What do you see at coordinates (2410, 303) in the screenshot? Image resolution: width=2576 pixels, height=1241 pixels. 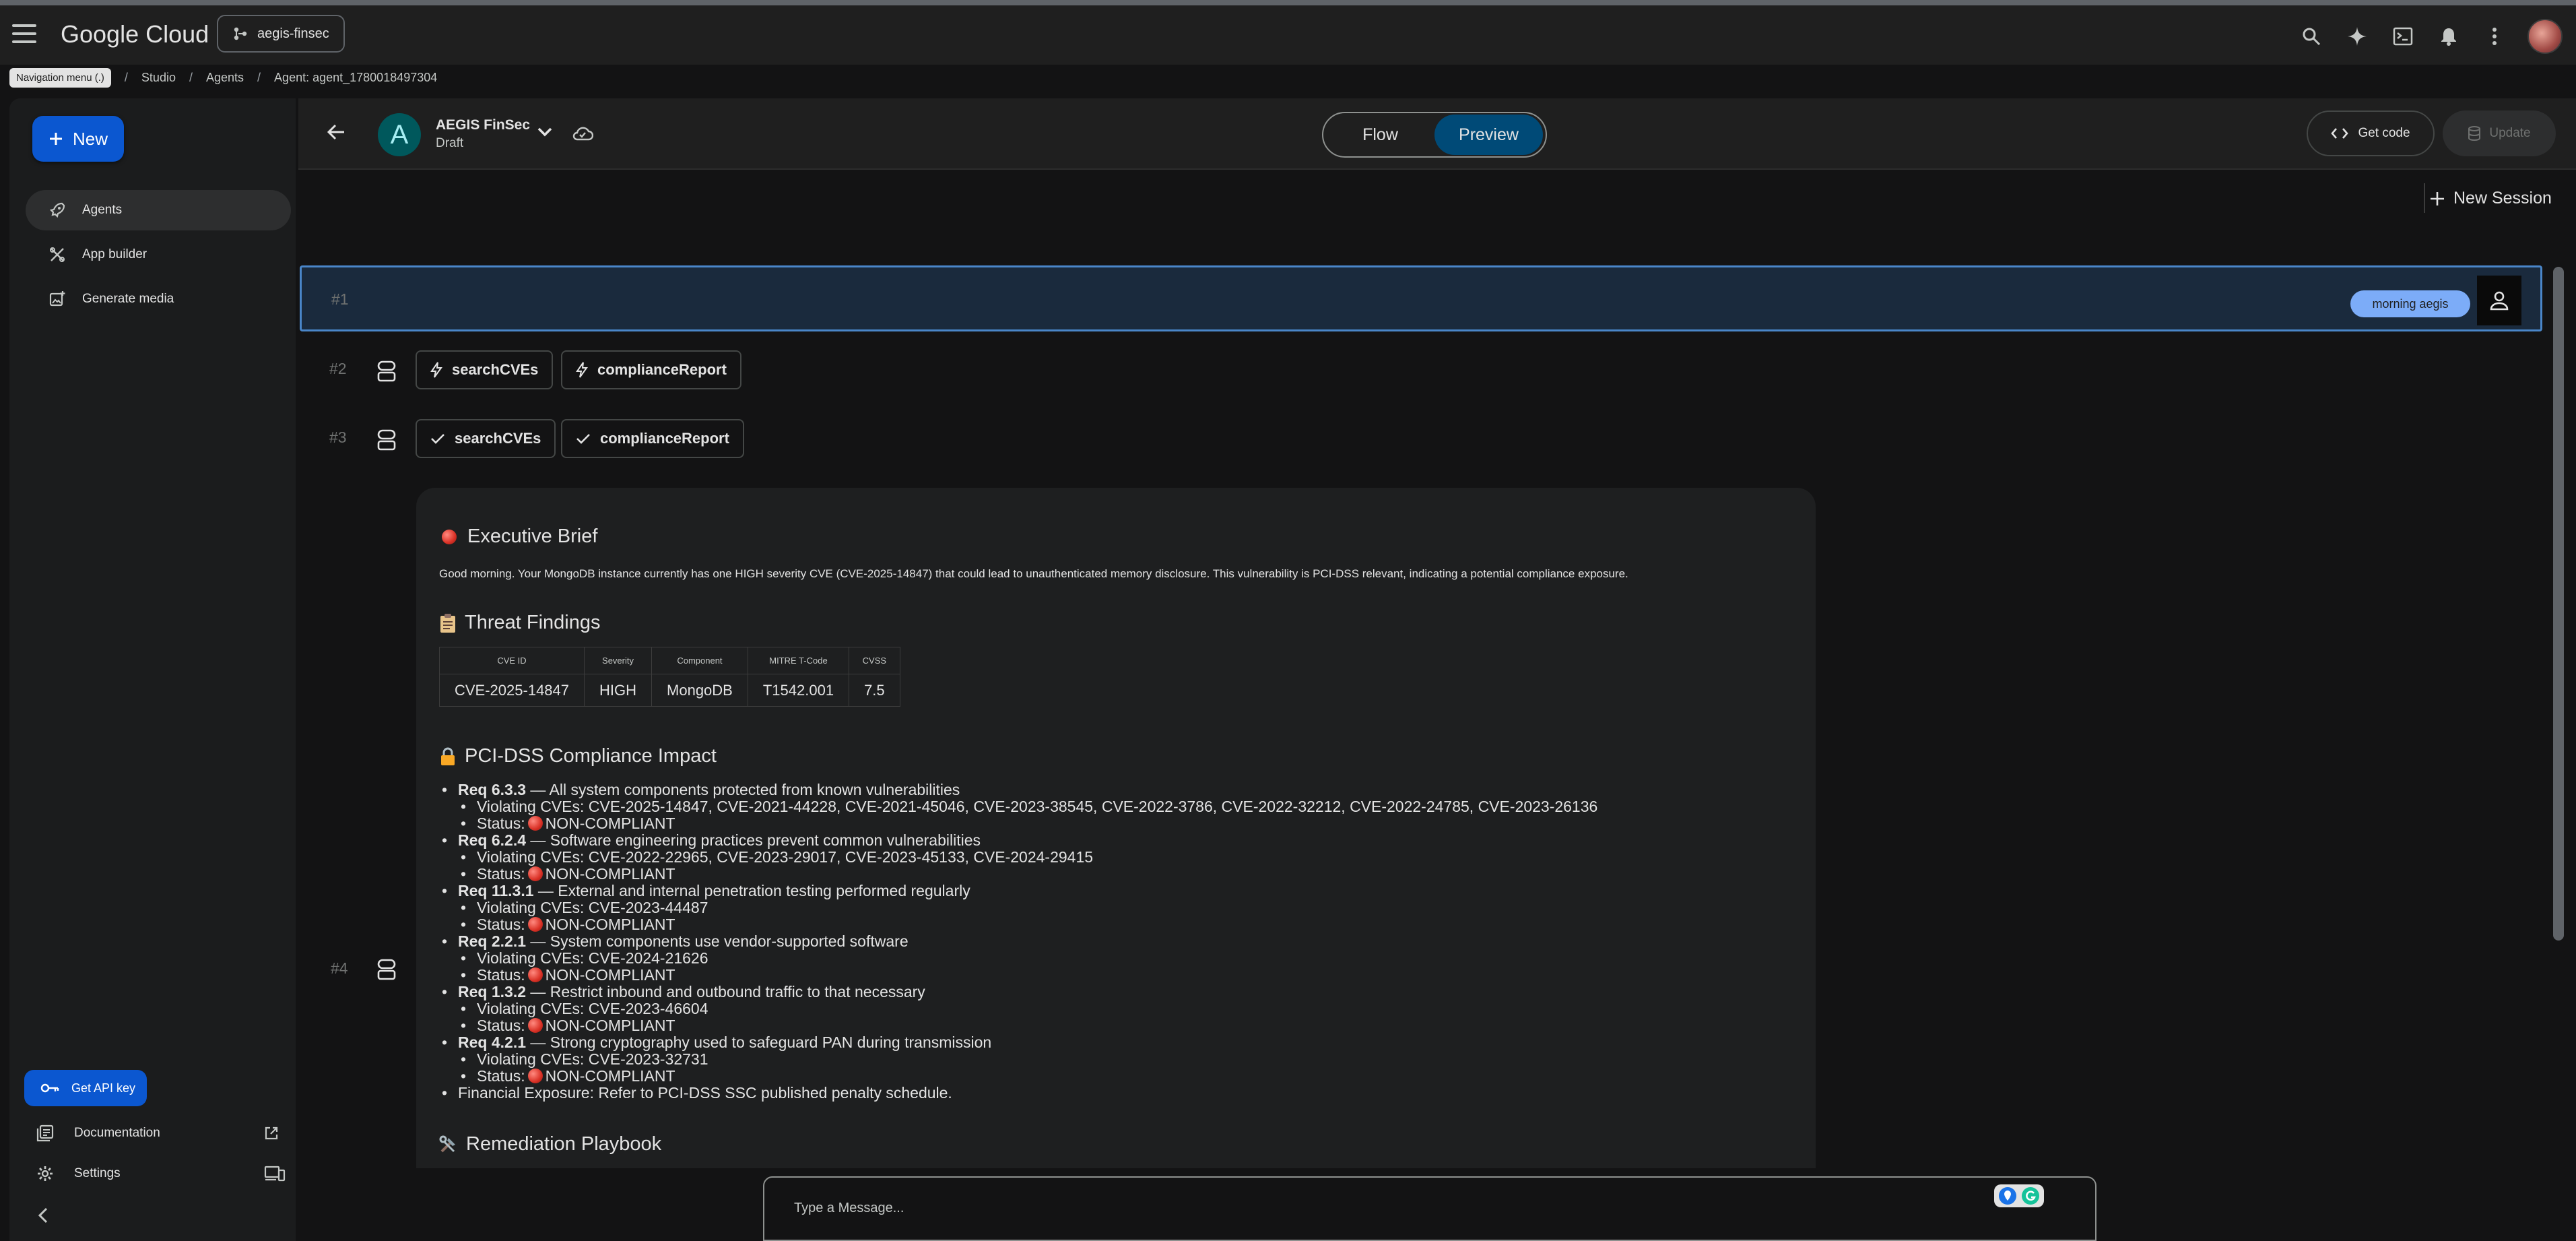 I see `user-message-chip: morning aegis` at bounding box center [2410, 303].